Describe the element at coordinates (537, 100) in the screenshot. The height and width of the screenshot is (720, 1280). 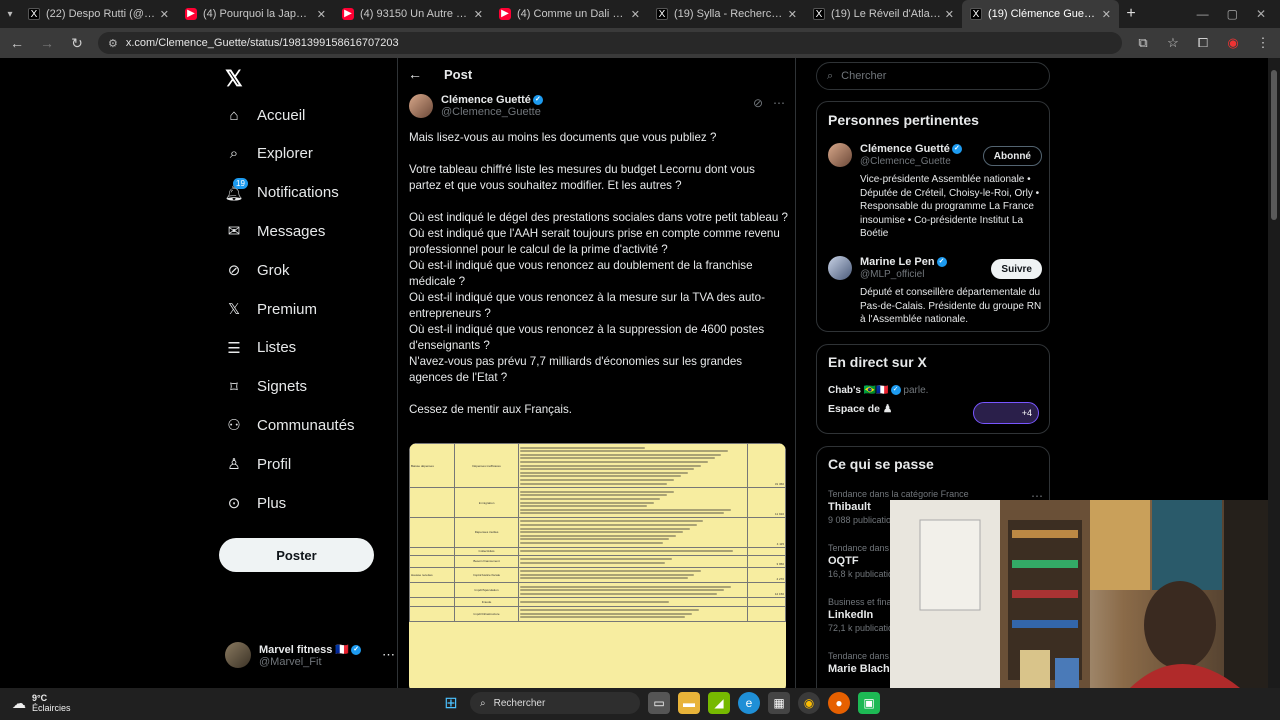
I see `verified-icon: ✓` at that location.